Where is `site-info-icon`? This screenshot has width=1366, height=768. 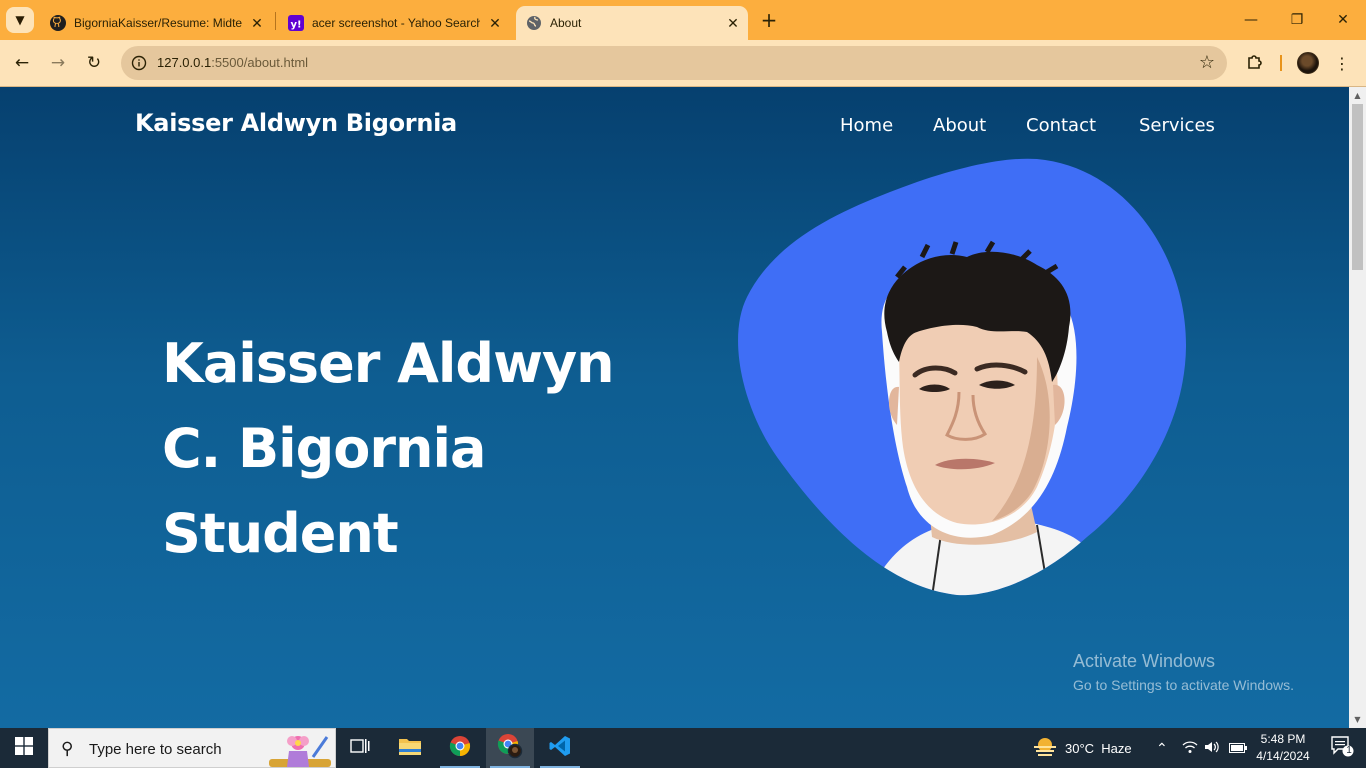 site-info-icon is located at coordinates (139, 63).